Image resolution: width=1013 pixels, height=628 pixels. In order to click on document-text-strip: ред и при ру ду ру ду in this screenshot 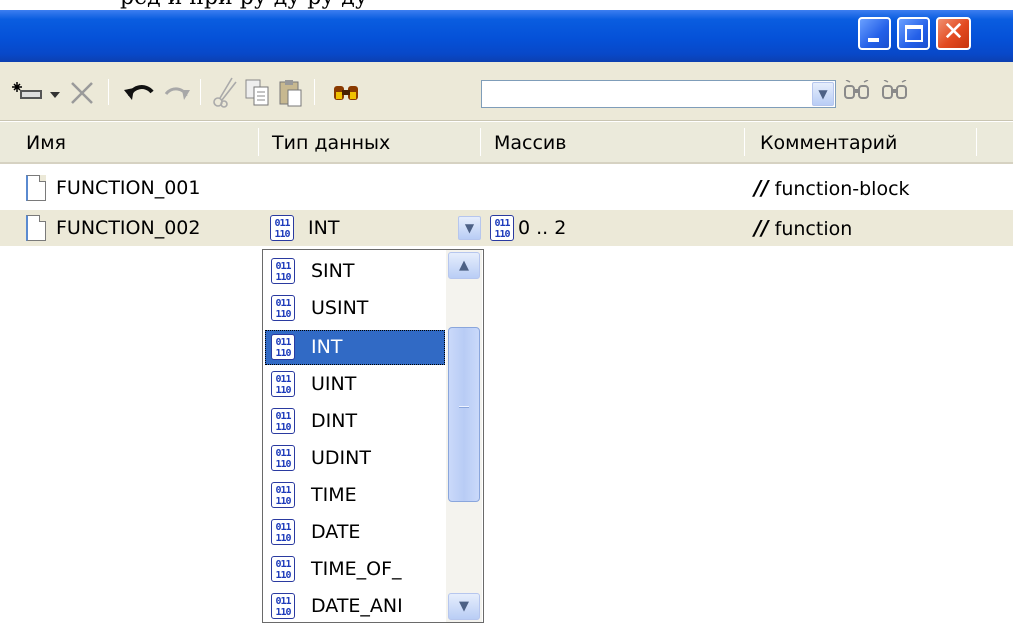, I will do `click(506, 5)`.